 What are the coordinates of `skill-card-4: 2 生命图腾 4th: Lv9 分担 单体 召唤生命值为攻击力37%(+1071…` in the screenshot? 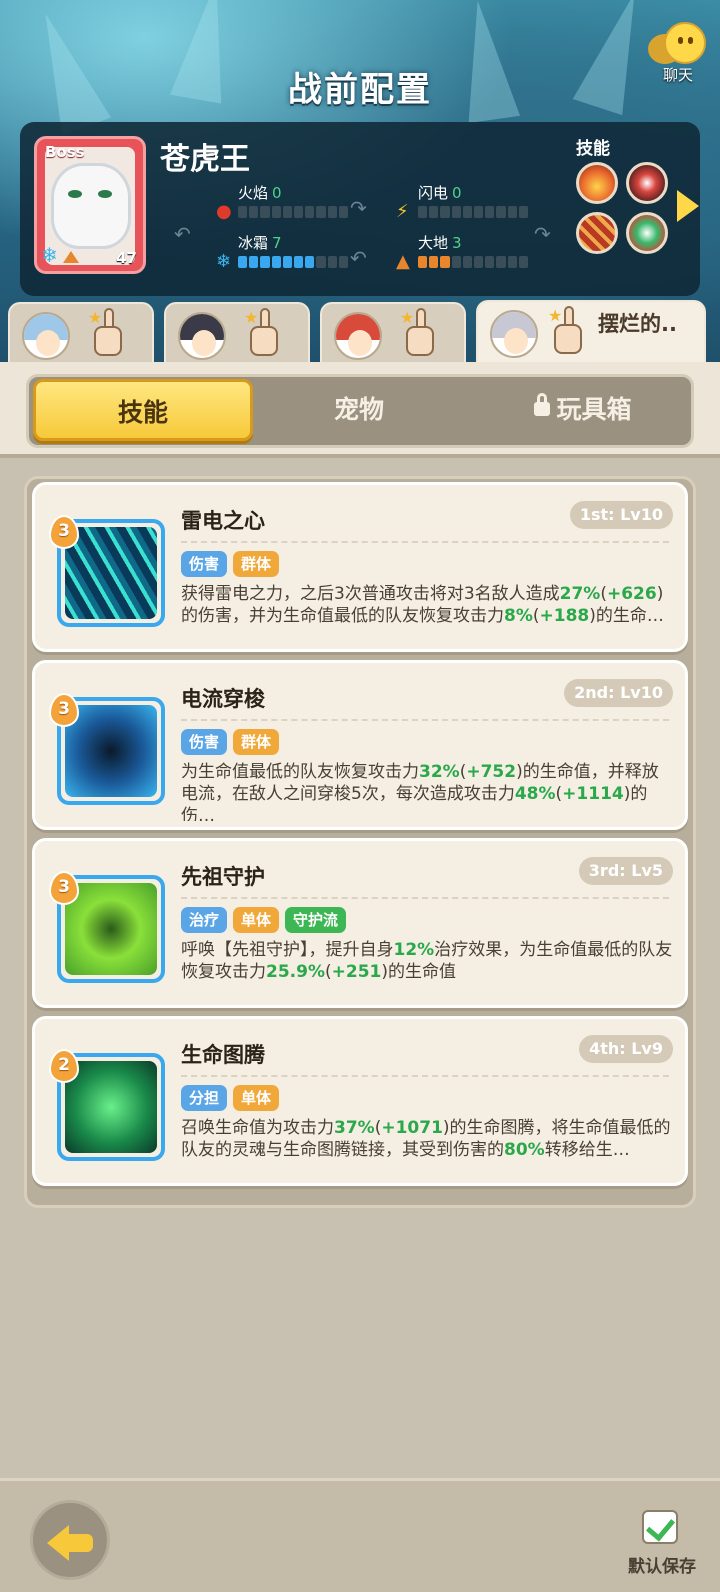 It's located at (360, 1101).